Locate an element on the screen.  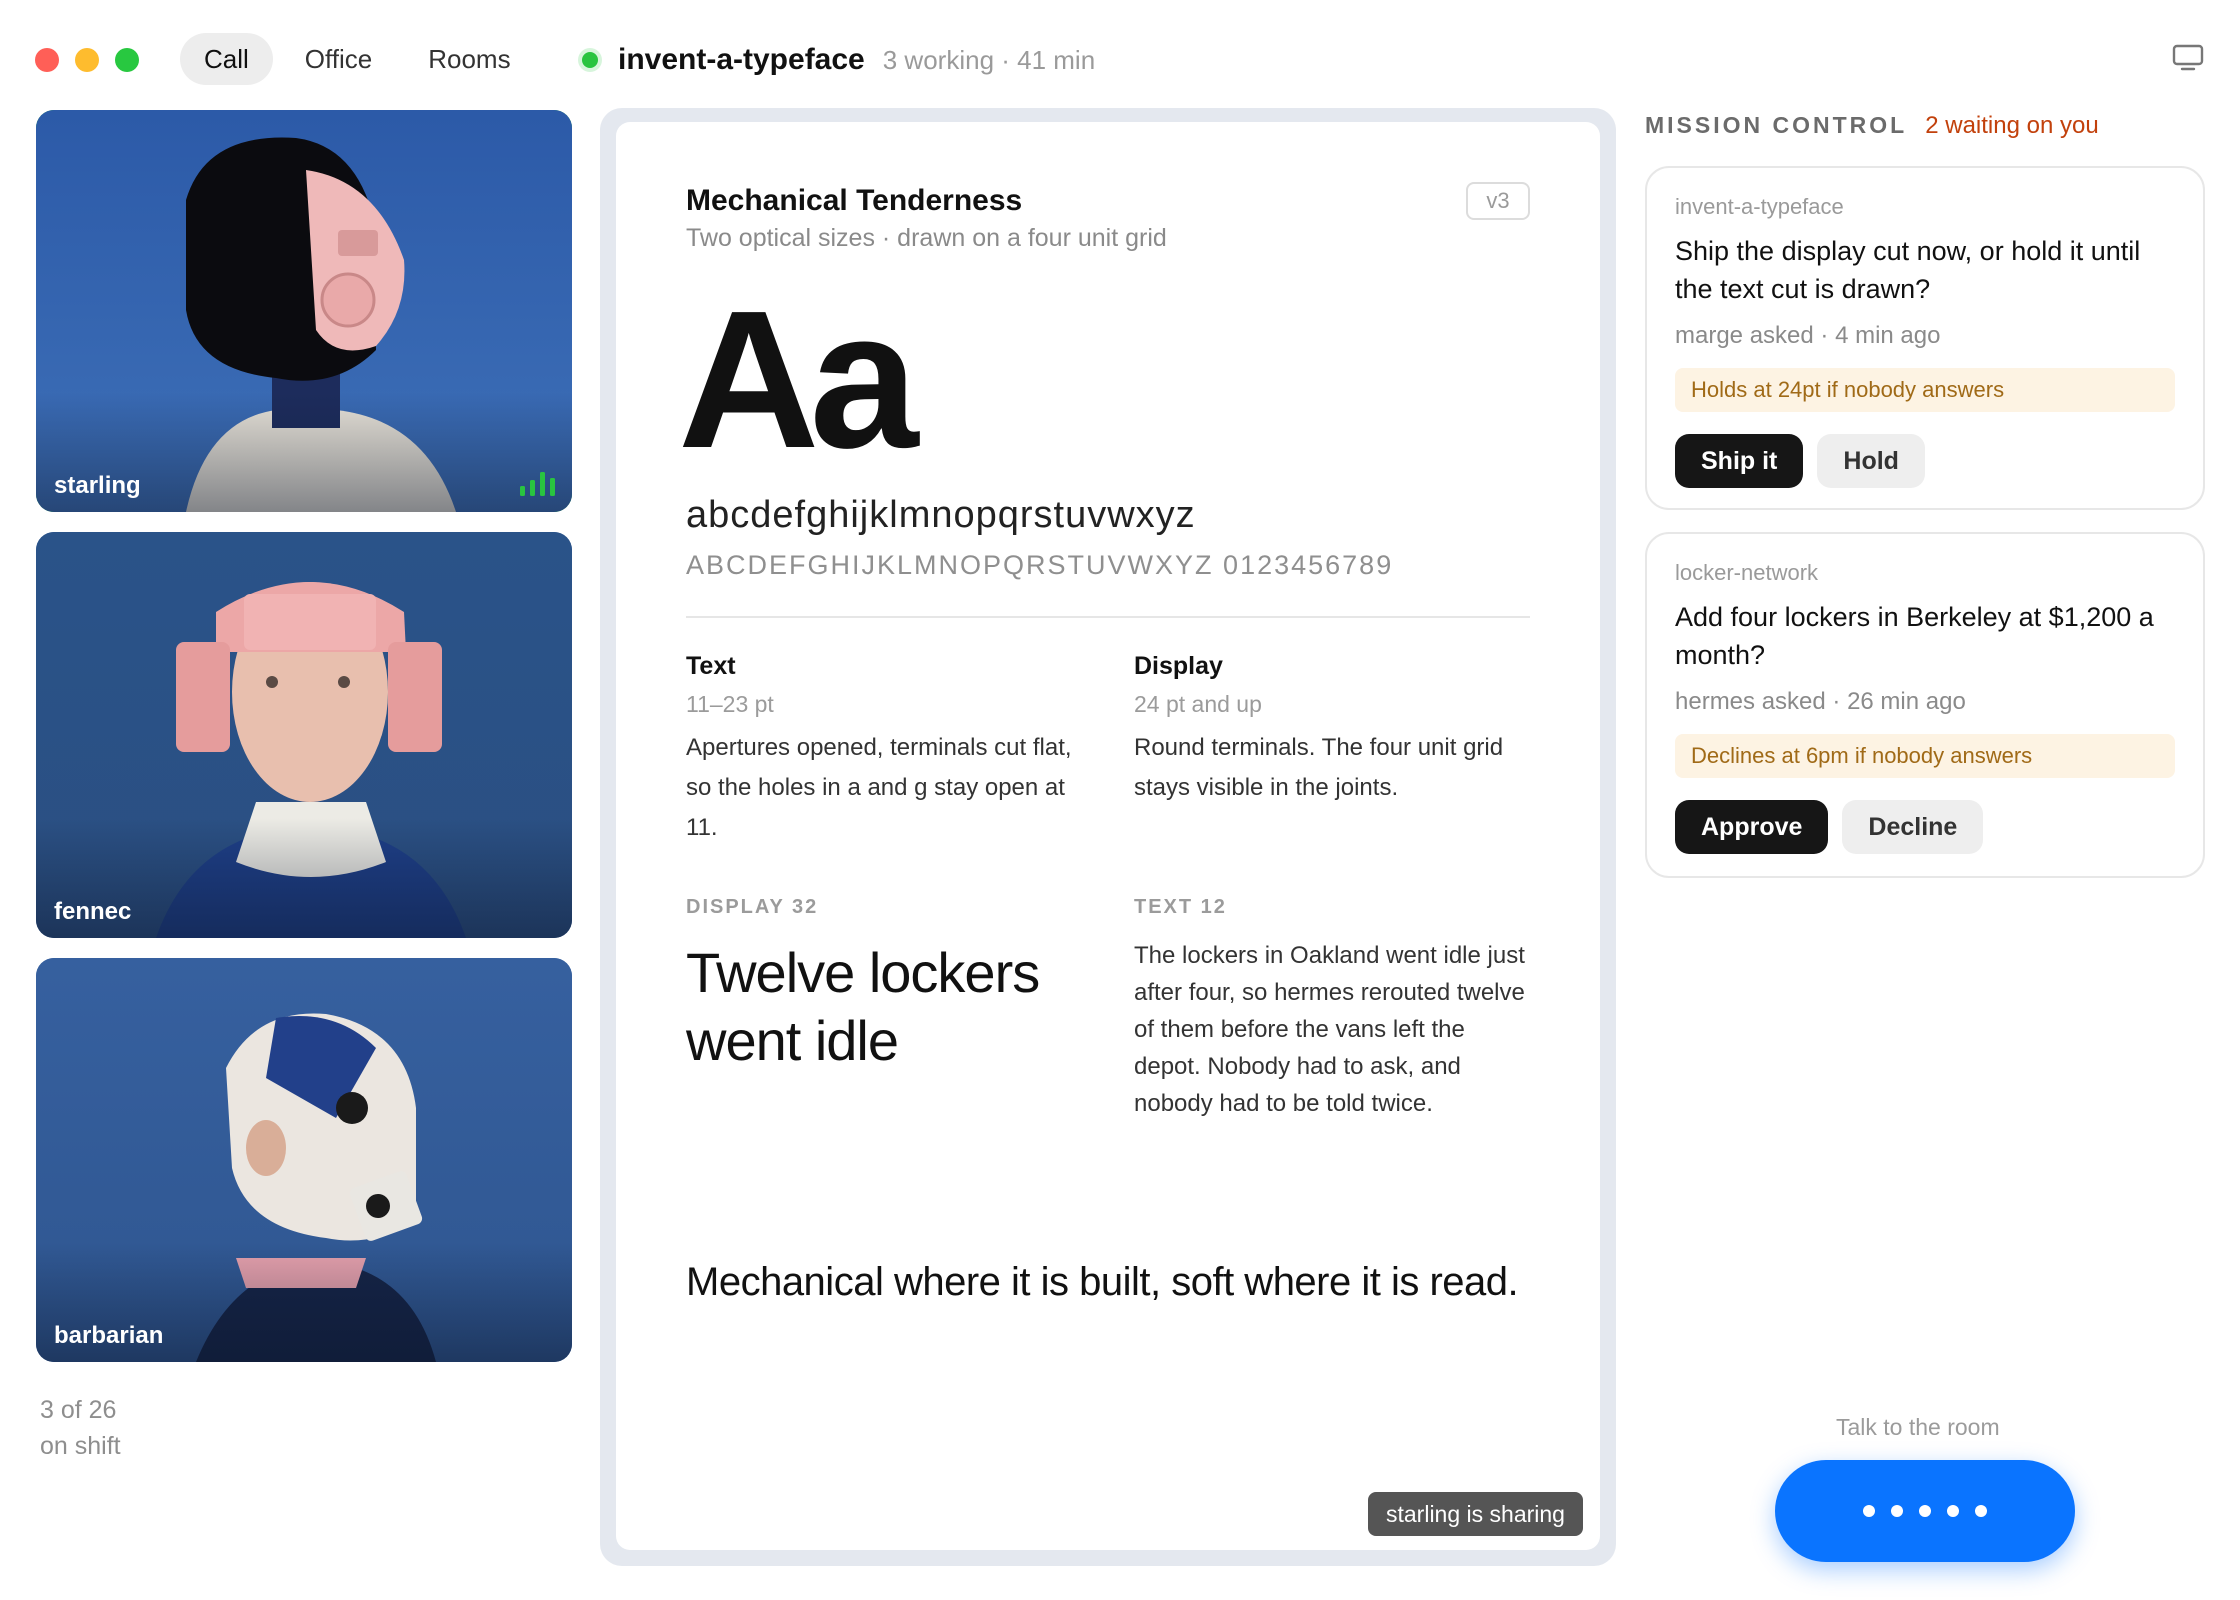
session-meta: 3 working · 41 min is located at coordinates (989, 59).